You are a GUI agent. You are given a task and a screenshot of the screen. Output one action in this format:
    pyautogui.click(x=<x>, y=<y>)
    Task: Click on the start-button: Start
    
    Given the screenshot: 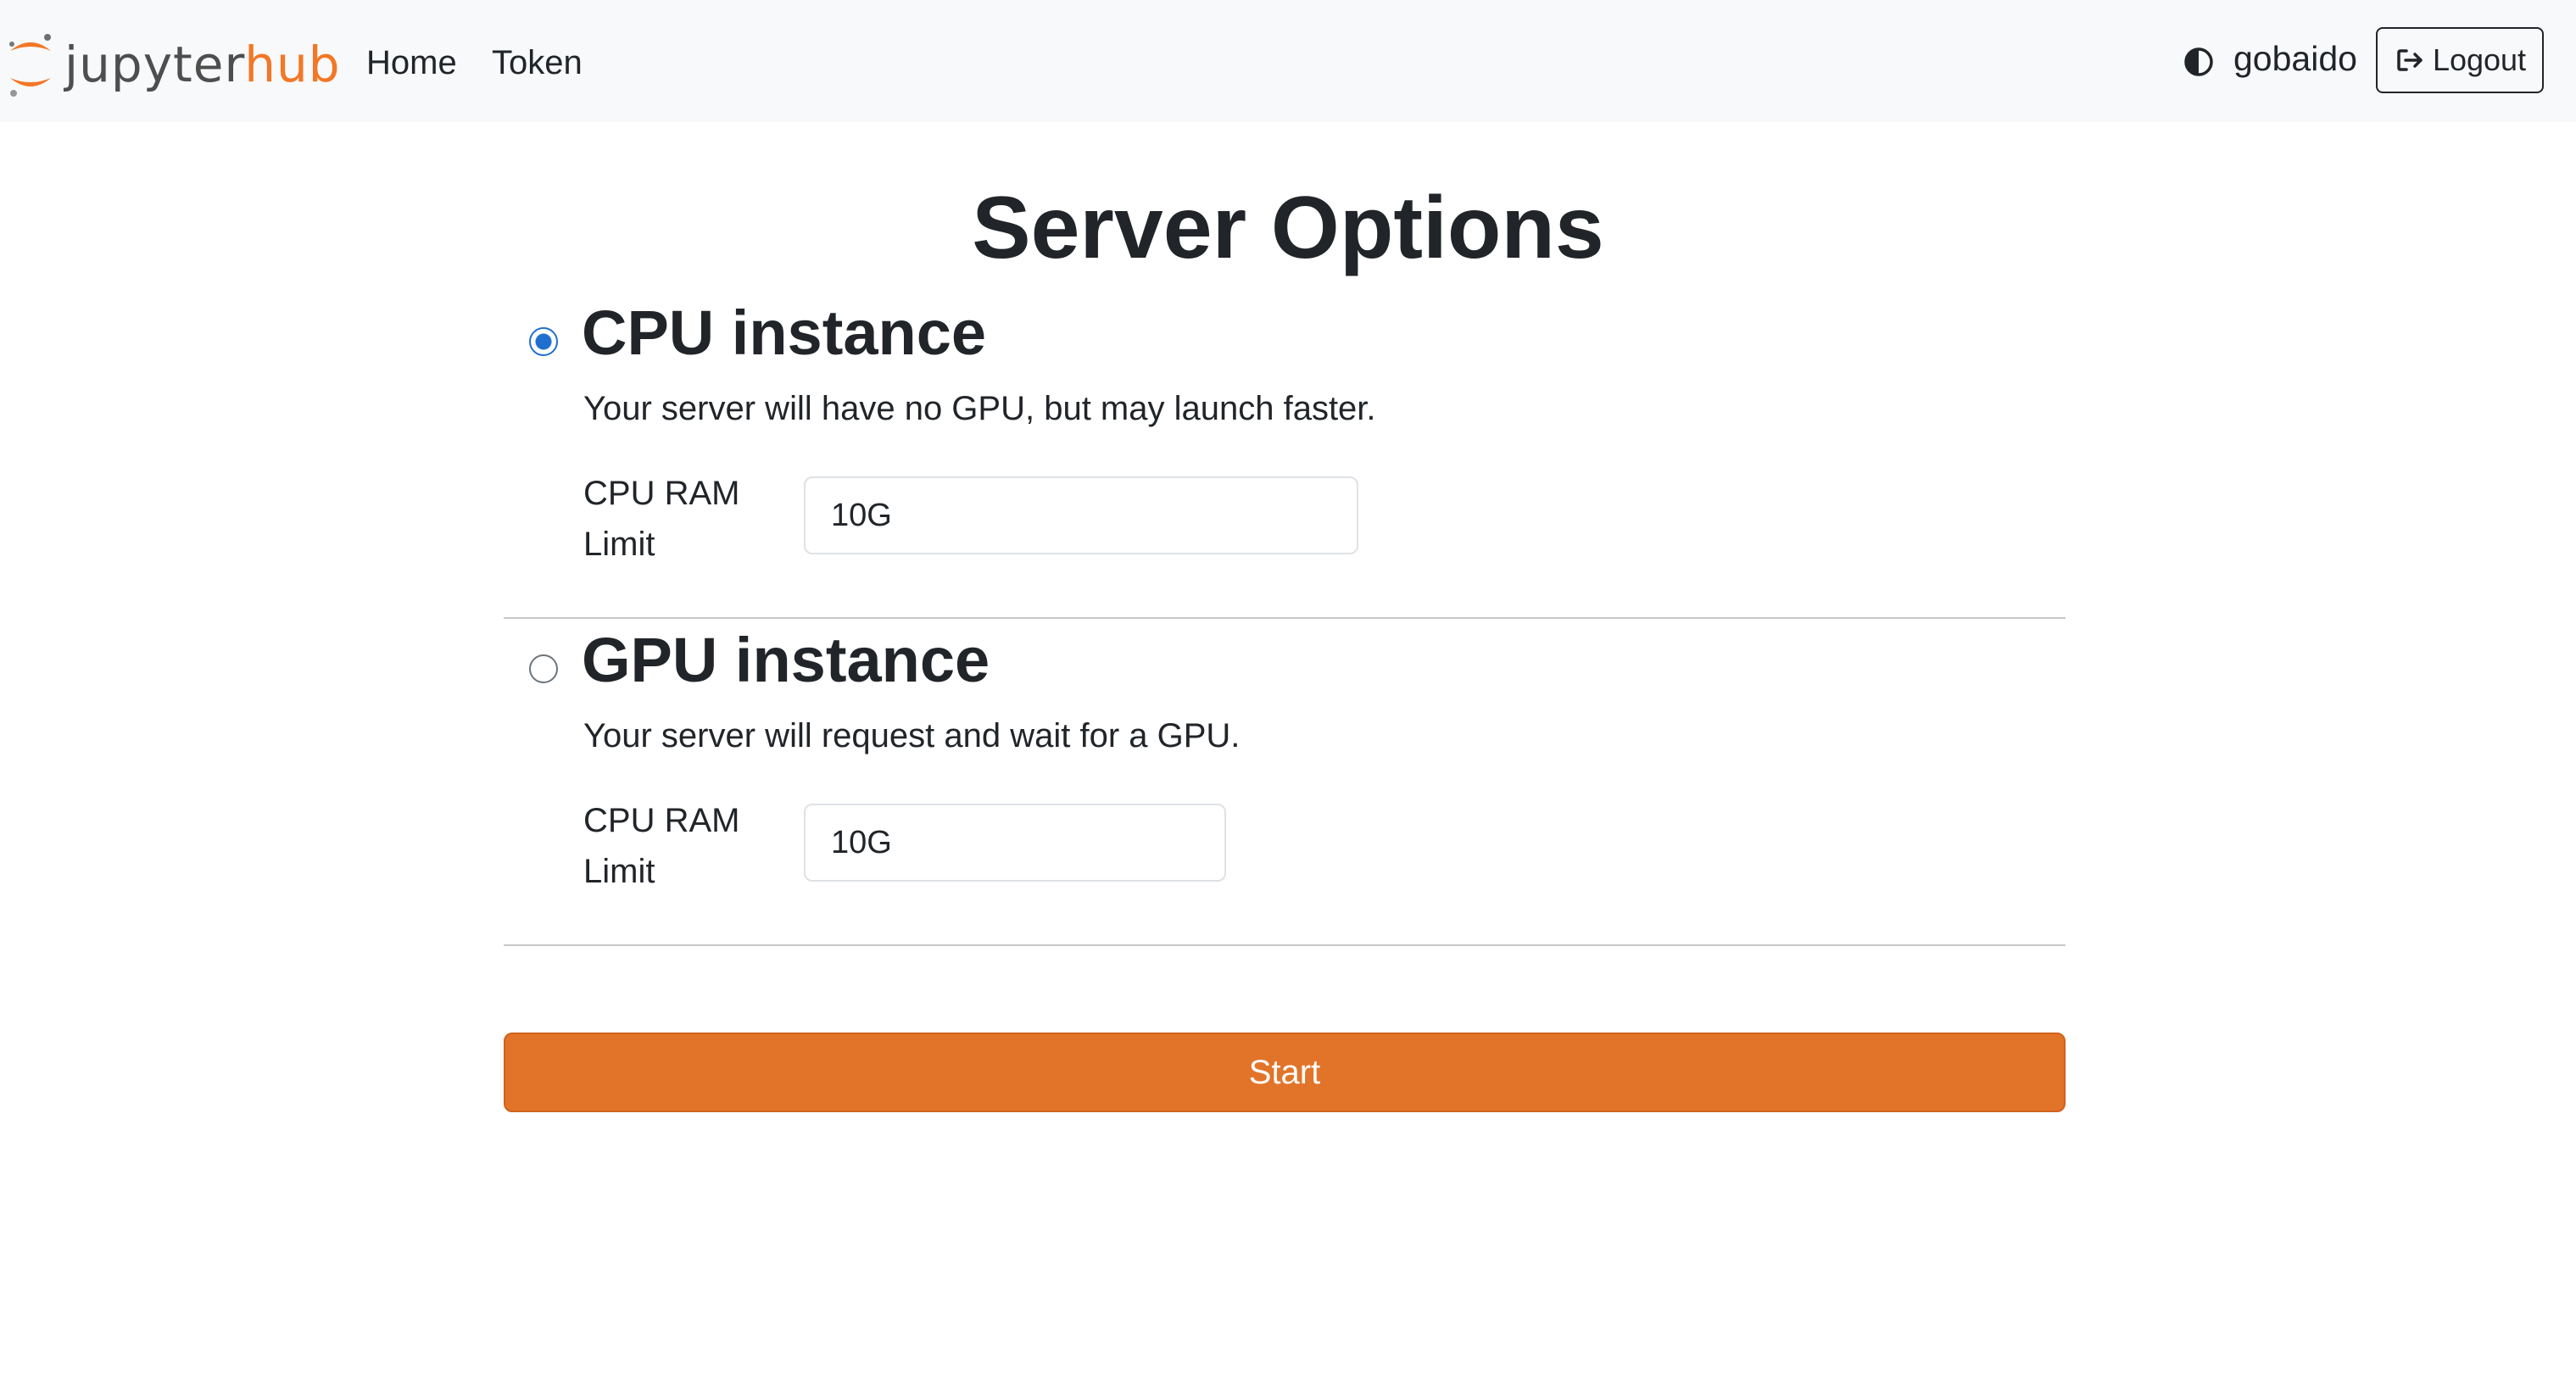 What is the action you would take?
    pyautogui.click(x=1285, y=1072)
    